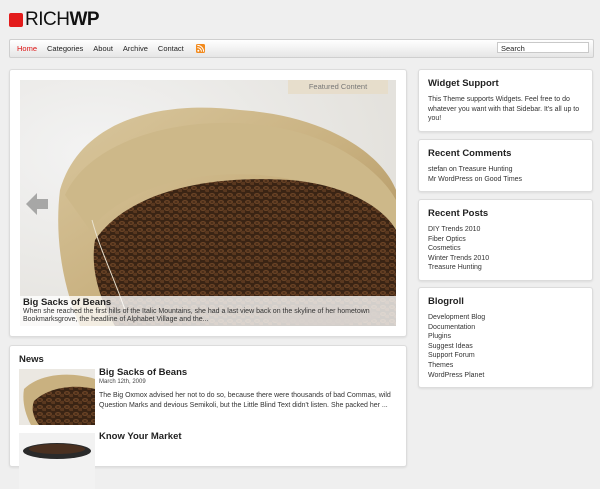 The width and height of the screenshot is (600, 489). Describe the element at coordinates (507, 268) in the screenshot. I see `recent-post-link: Treasure Hunting` at that location.